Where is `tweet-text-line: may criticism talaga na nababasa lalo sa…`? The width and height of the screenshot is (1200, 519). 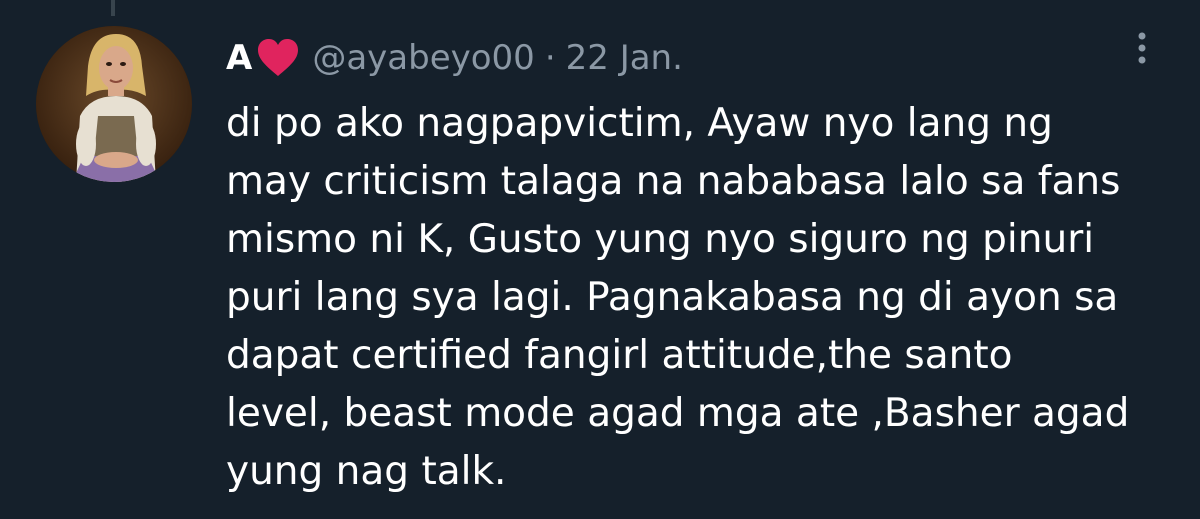 tweet-text-line: may criticism talaga na nababasa lalo sa… is located at coordinates (673, 181).